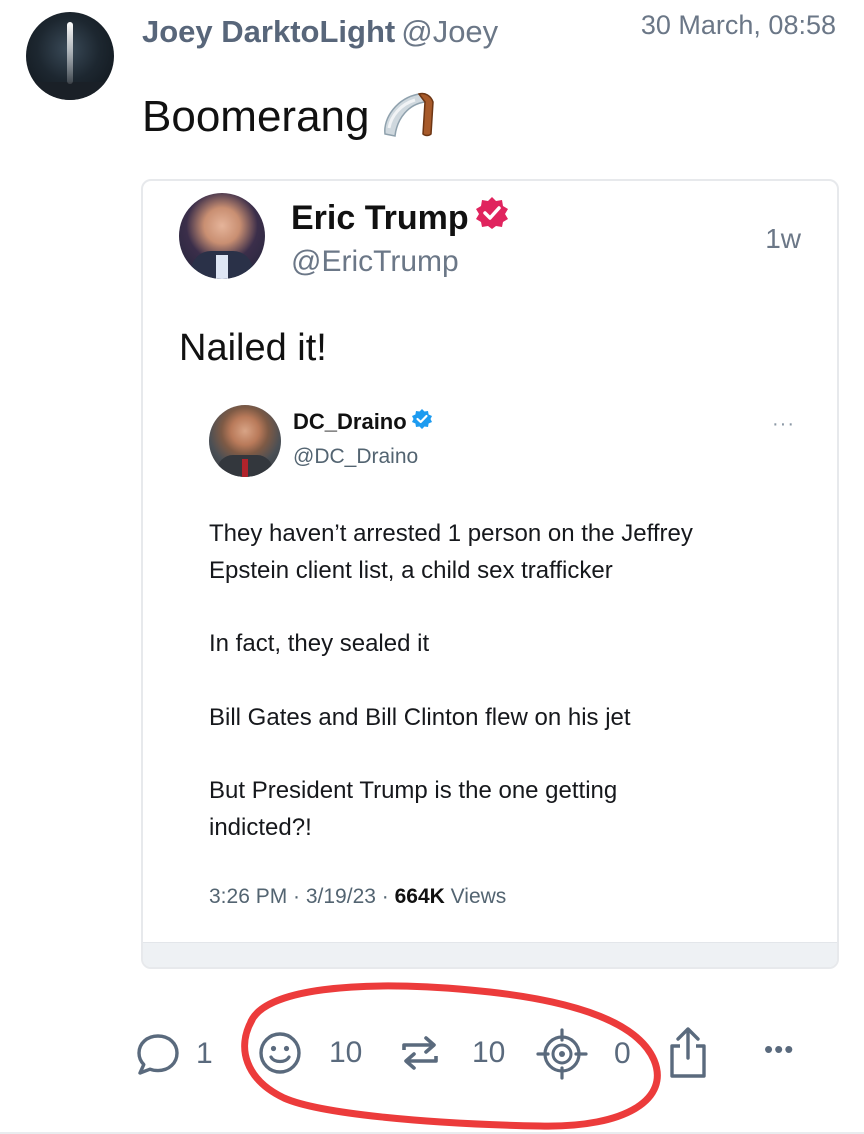  What do you see at coordinates (346, 1052) in the screenshot?
I see `reaction-count: 10` at bounding box center [346, 1052].